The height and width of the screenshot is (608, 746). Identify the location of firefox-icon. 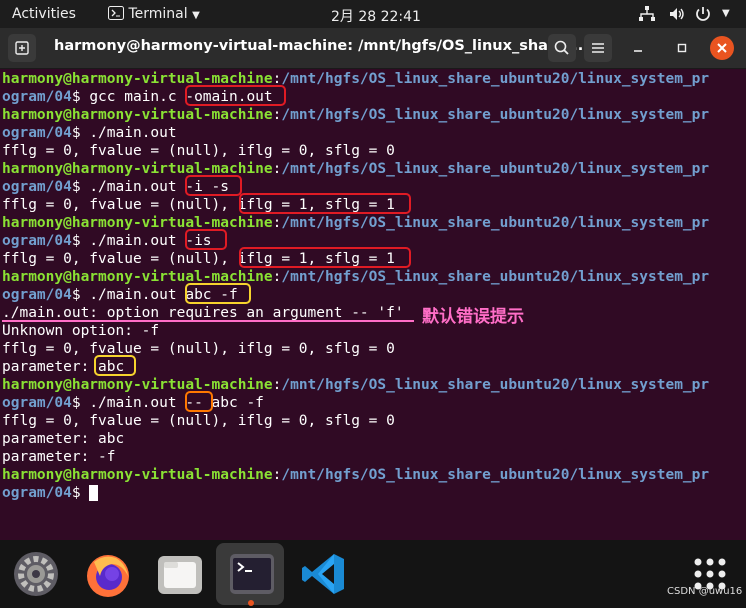
(108, 576).